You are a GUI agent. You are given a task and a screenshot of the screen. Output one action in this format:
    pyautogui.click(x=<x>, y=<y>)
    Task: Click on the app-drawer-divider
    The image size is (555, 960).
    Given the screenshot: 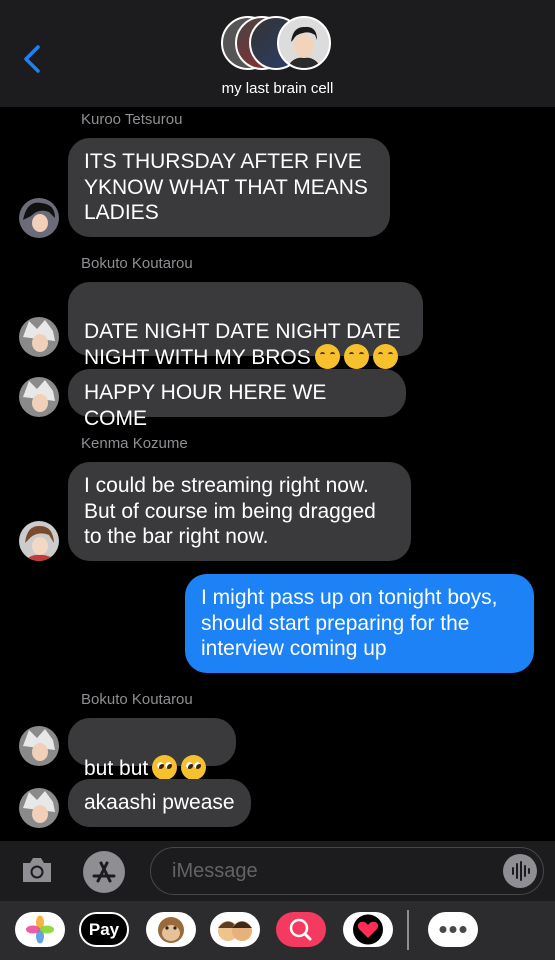 What is the action you would take?
    pyautogui.click(x=408, y=930)
    